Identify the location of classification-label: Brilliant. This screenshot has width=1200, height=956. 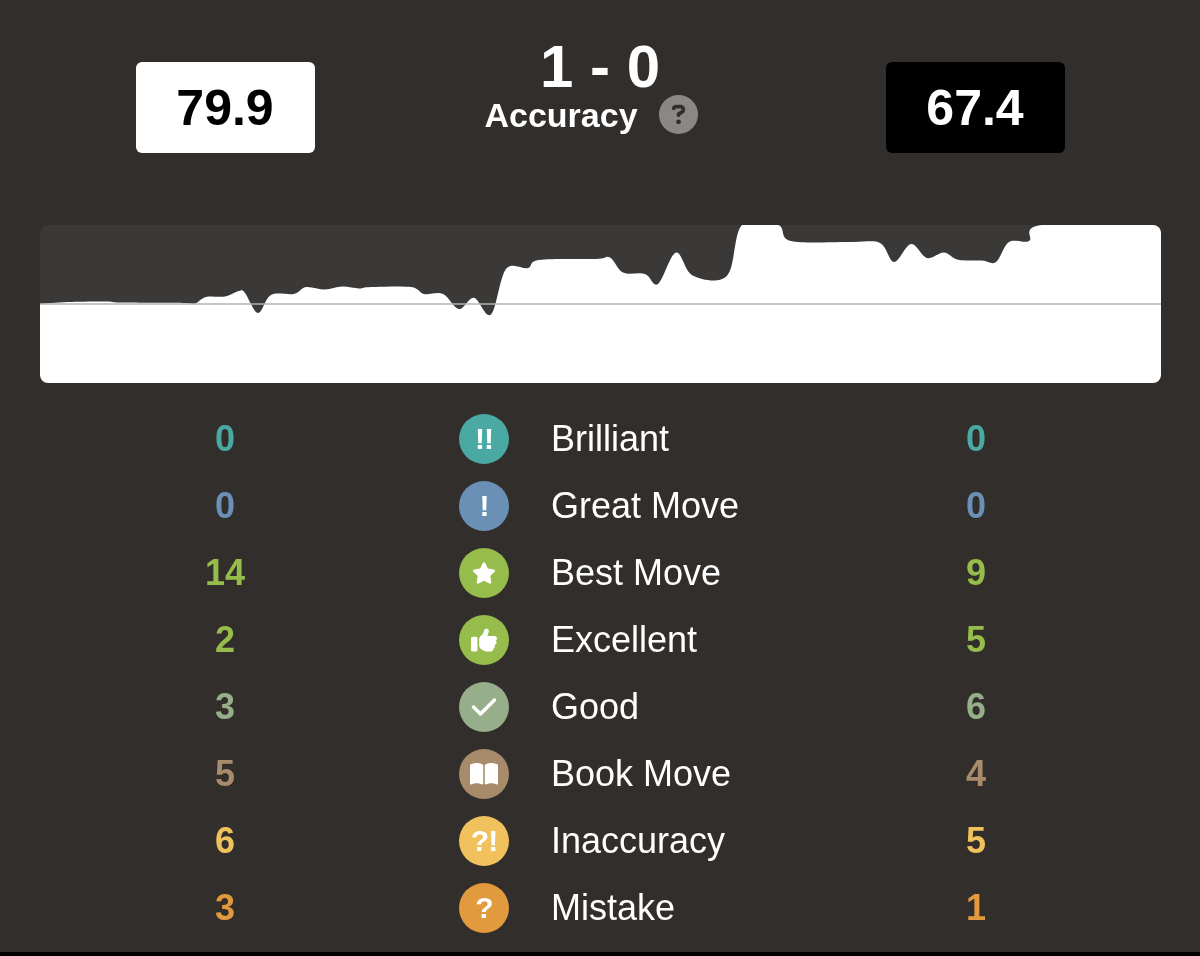
(610, 438).